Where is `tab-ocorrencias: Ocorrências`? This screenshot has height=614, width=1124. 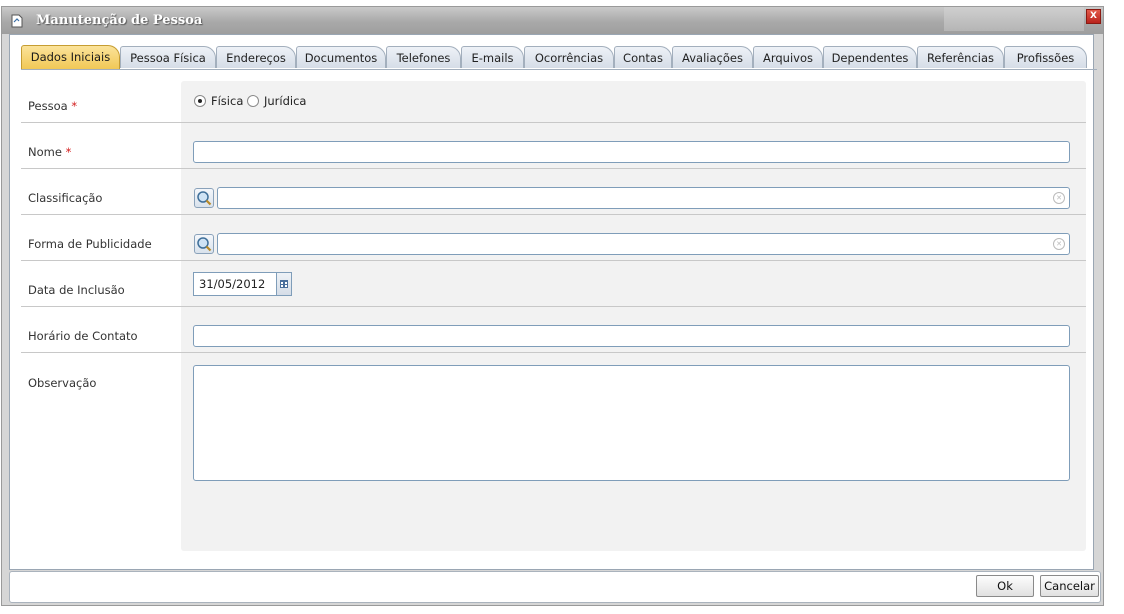
tab-ocorrencias: Ocorrências is located at coordinates (569, 57).